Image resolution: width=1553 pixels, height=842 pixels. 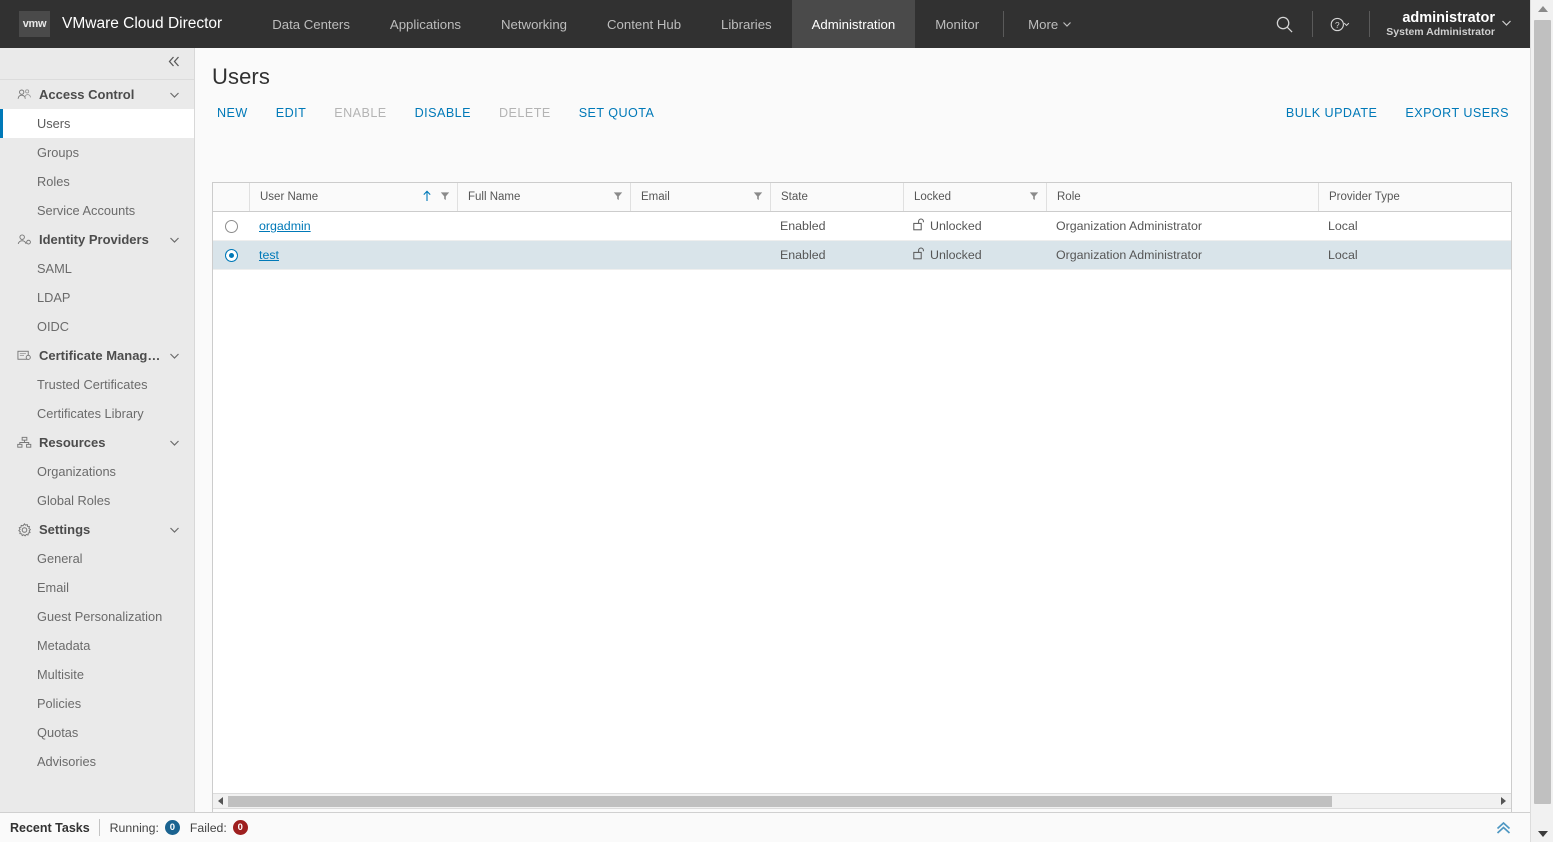 I want to click on sidebar-group-resources: Resources, so click(x=97, y=442).